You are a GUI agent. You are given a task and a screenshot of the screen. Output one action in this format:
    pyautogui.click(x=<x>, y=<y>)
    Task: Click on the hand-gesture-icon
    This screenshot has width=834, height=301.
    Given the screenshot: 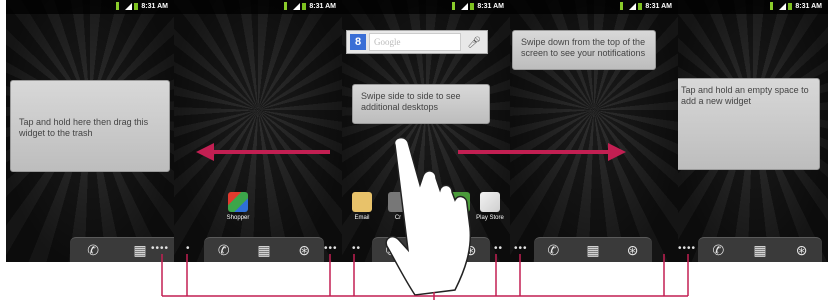 What is the action you would take?
    pyautogui.click(x=428, y=216)
    